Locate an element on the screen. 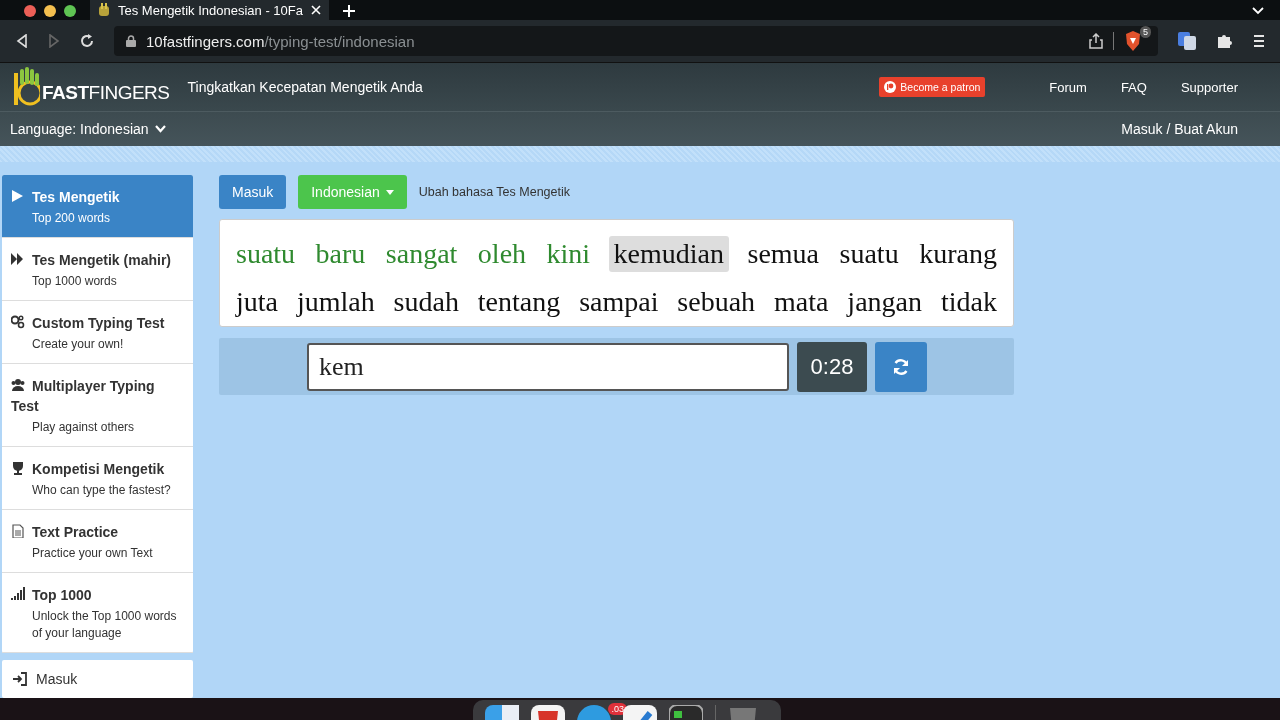 The image size is (1280, 720). word: mata is located at coordinates (801, 302).